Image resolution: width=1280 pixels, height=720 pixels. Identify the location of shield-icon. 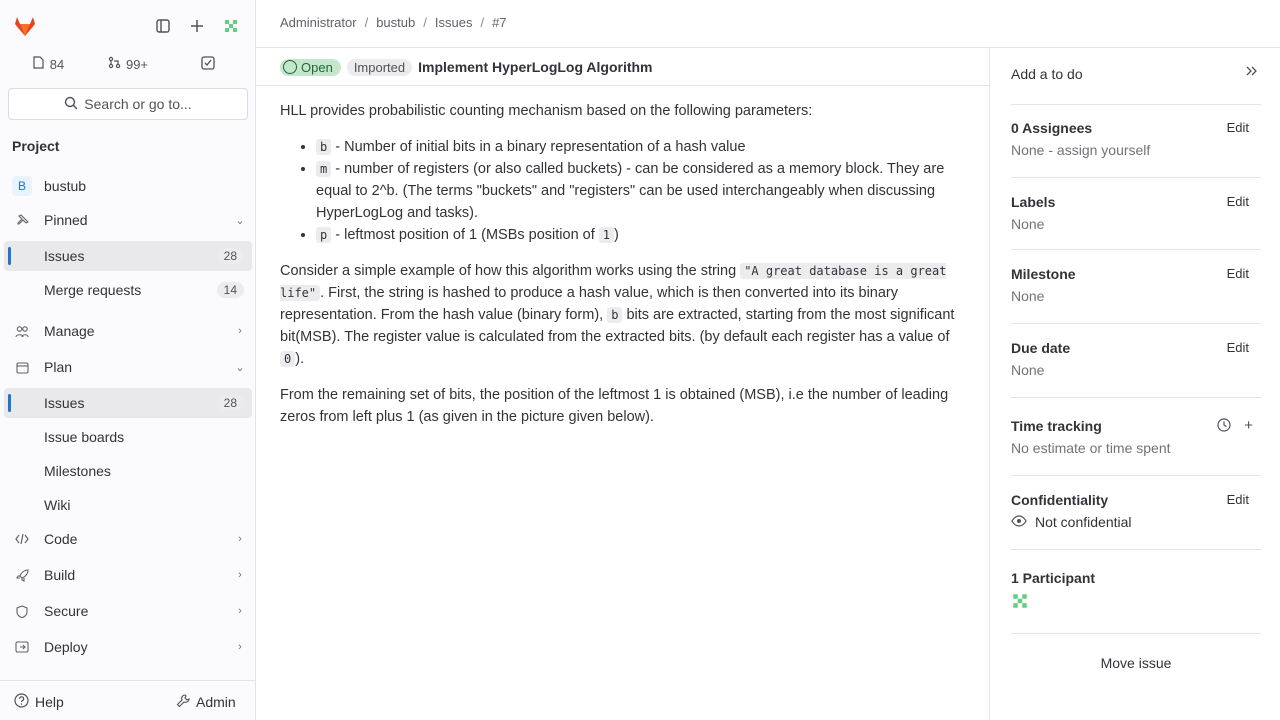
(22, 611).